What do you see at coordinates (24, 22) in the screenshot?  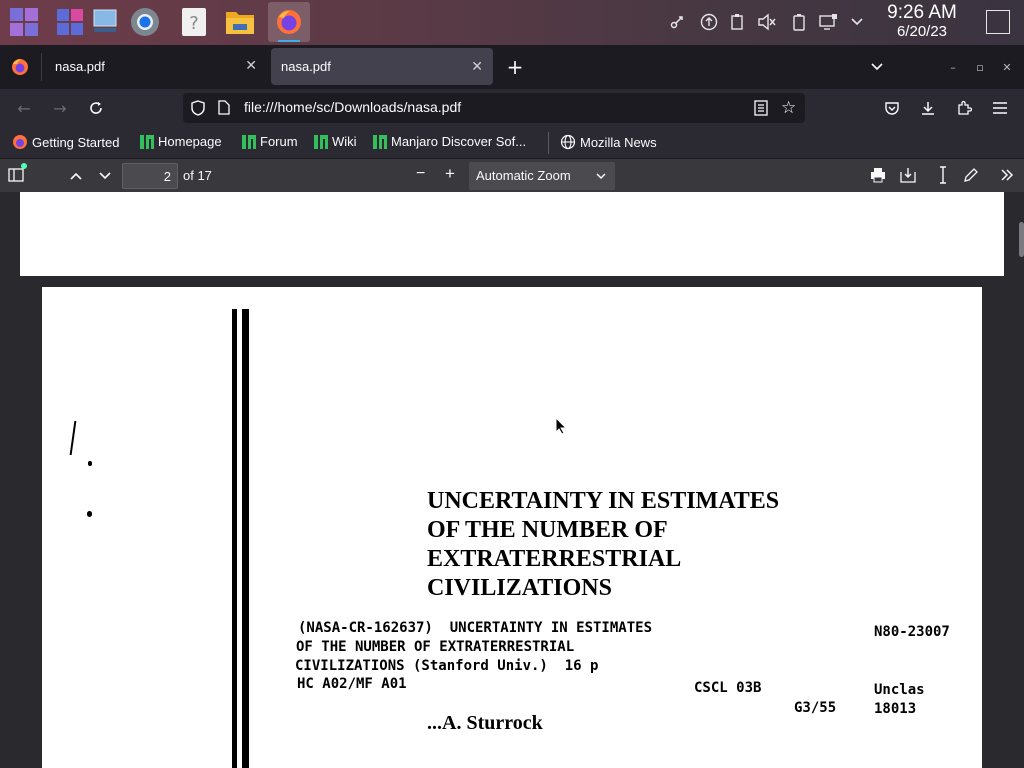 I see `app-launcher-icon` at bounding box center [24, 22].